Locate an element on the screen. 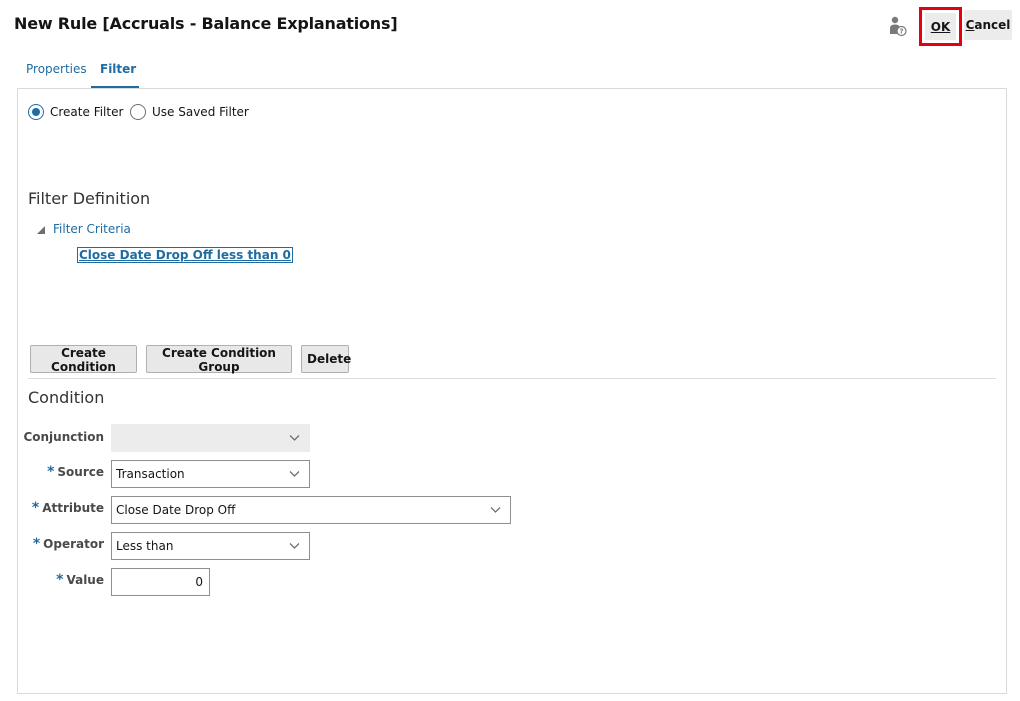 The height and width of the screenshot is (701, 1020). source-select: Transaction is located at coordinates (210, 474).